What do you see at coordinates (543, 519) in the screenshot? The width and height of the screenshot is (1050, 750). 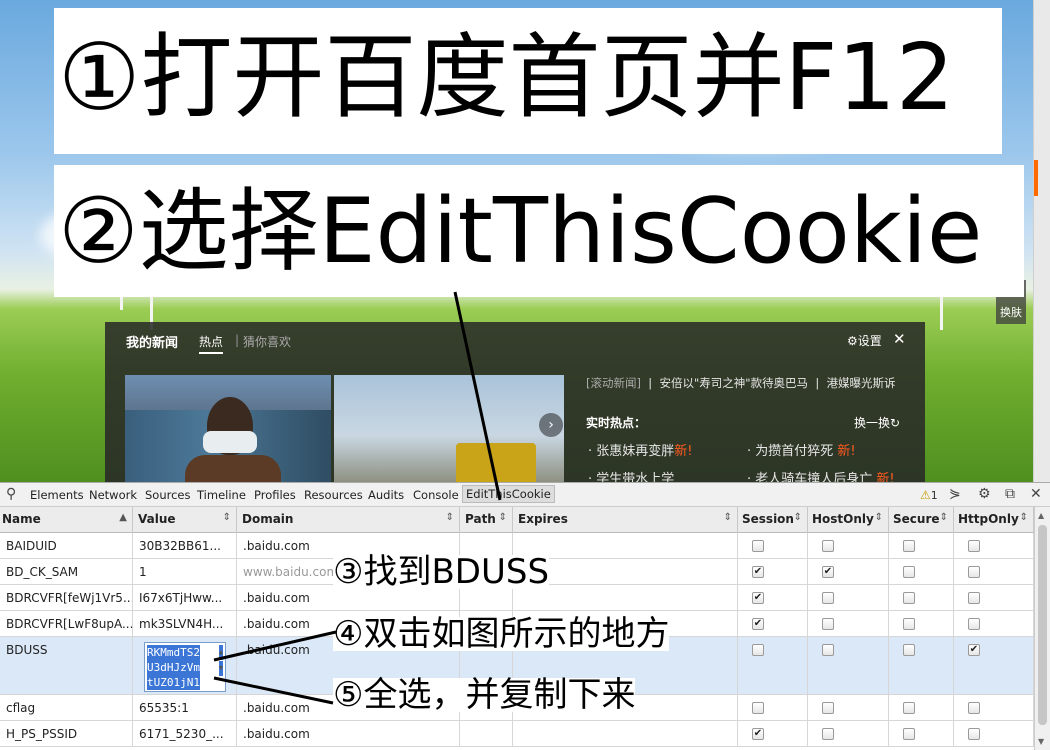 I see `column-header-label: Expires` at bounding box center [543, 519].